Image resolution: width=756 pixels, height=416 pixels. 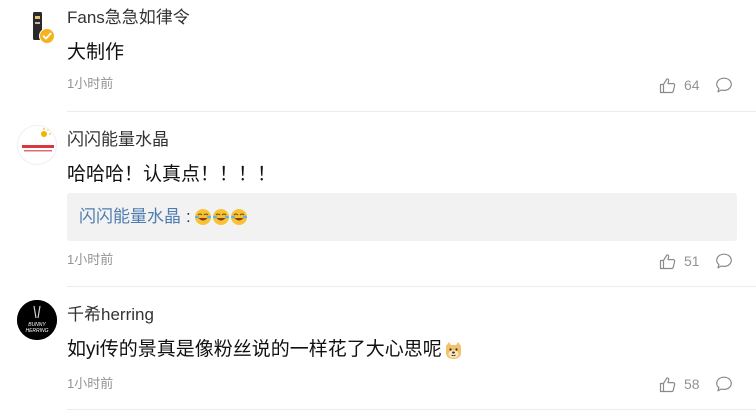 I want to click on like-button: 64, so click(x=679, y=85).